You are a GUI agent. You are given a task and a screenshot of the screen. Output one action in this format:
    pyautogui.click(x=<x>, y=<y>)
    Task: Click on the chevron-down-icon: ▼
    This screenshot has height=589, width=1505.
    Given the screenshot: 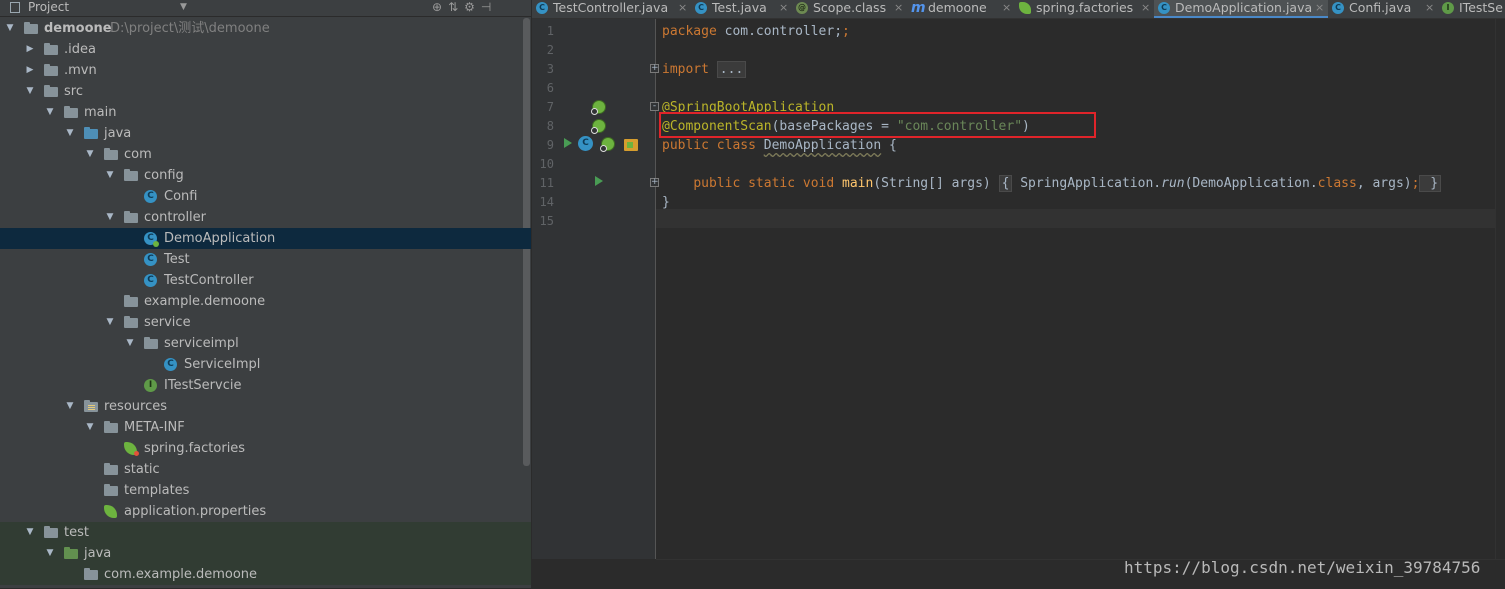 What is the action you would take?
    pyautogui.click(x=183, y=7)
    